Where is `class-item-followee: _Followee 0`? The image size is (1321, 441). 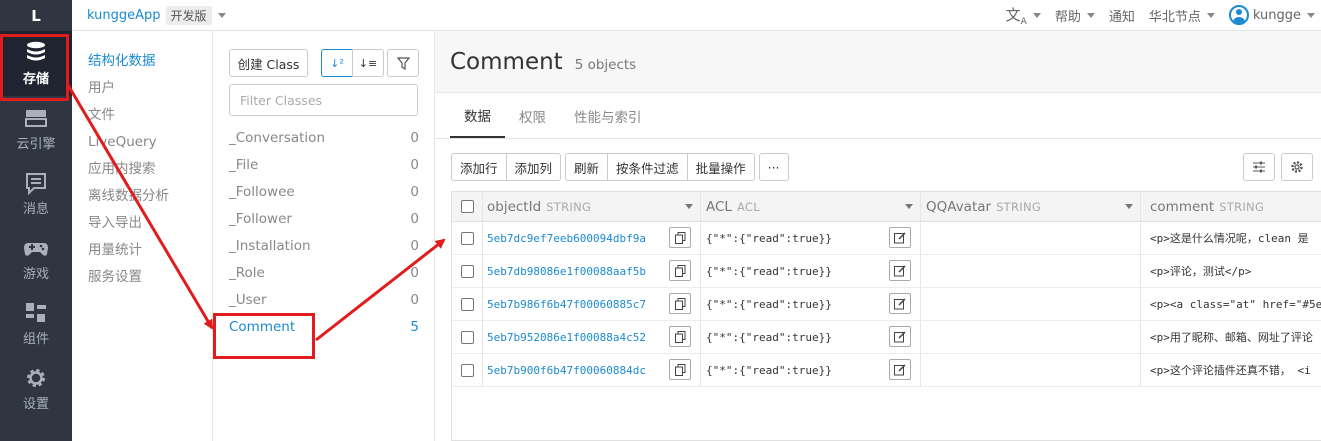 class-item-followee: _Followee 0 is located at coordinates (324, 191).